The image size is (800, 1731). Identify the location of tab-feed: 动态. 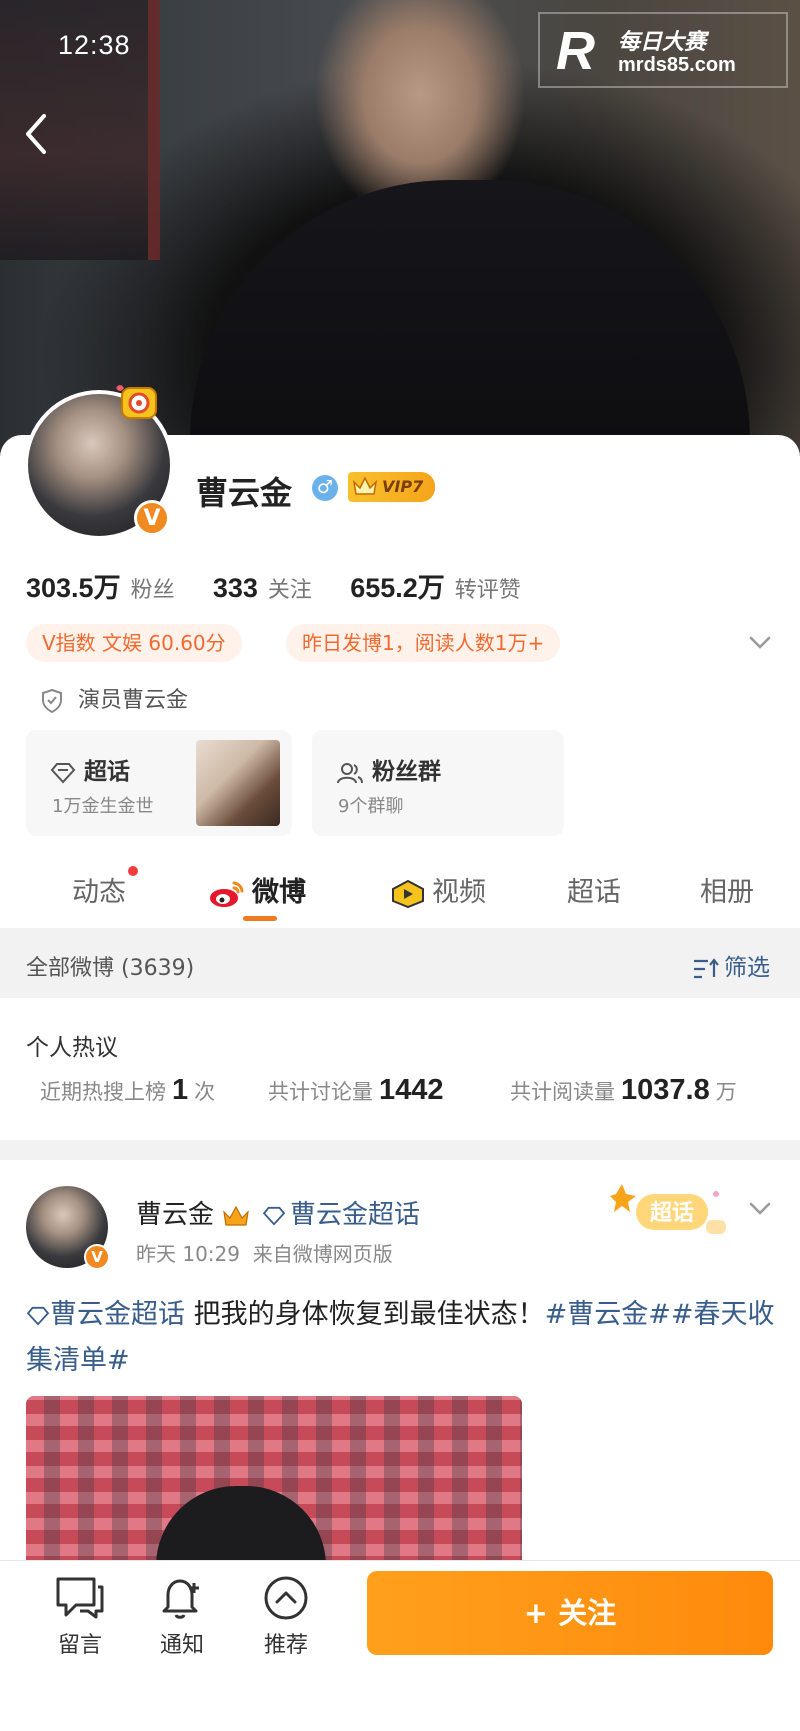
(105, 887).